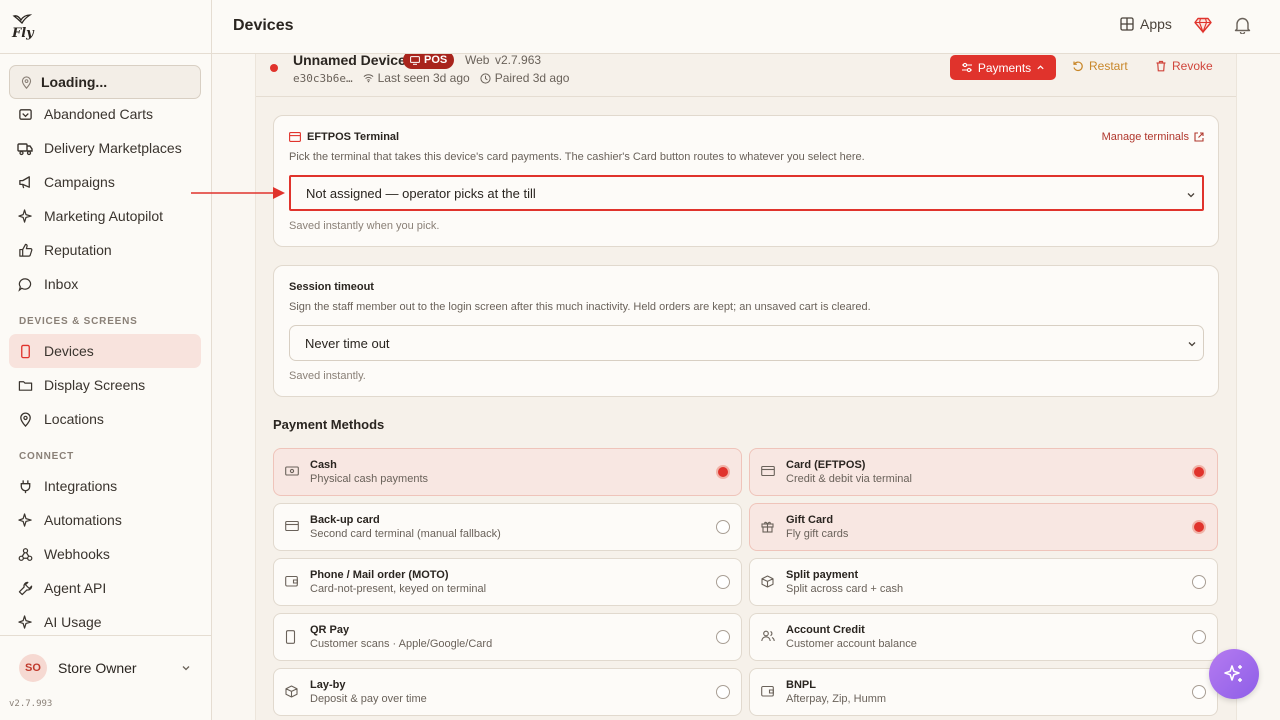 The height and width of the screenshot is (720, 1280). I want to click on logo-text: Fly, so click(23, 33).